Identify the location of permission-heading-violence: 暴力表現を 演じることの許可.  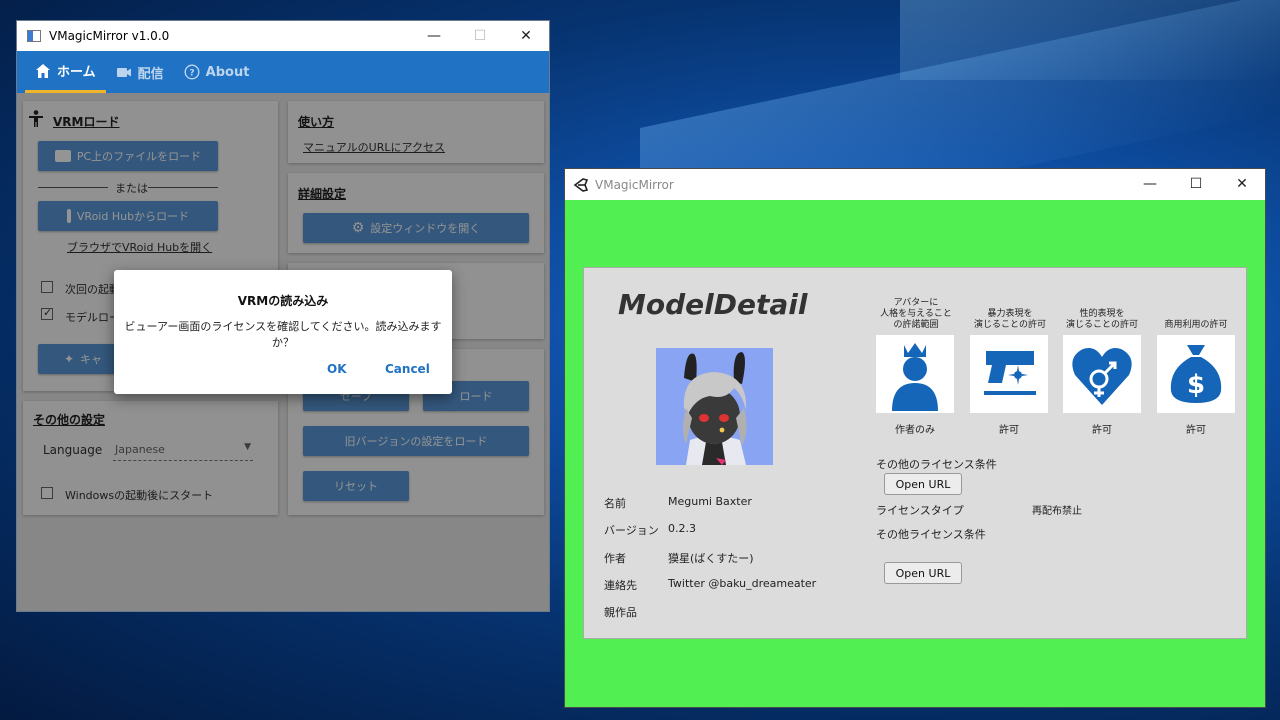
(1010, 319).